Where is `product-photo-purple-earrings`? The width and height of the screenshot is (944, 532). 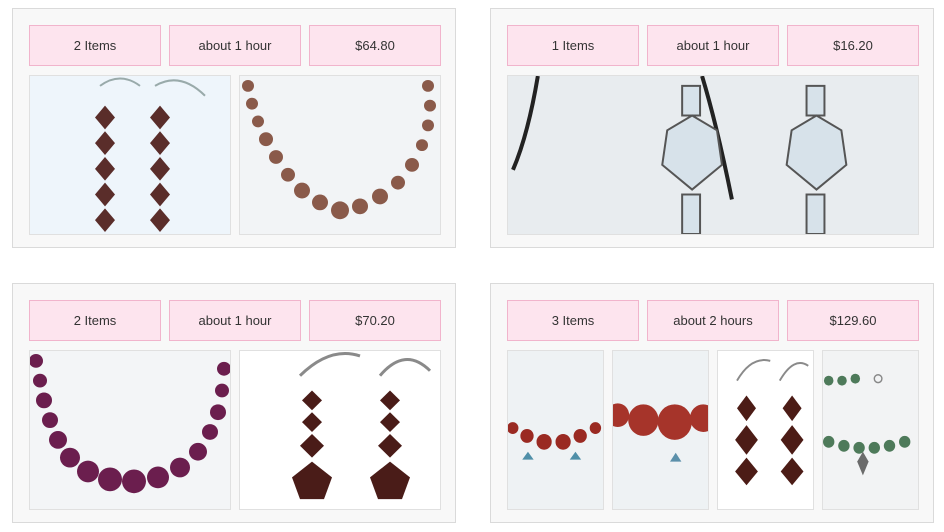
product-photo-purple-earrings is located at coordinates (130, 155).